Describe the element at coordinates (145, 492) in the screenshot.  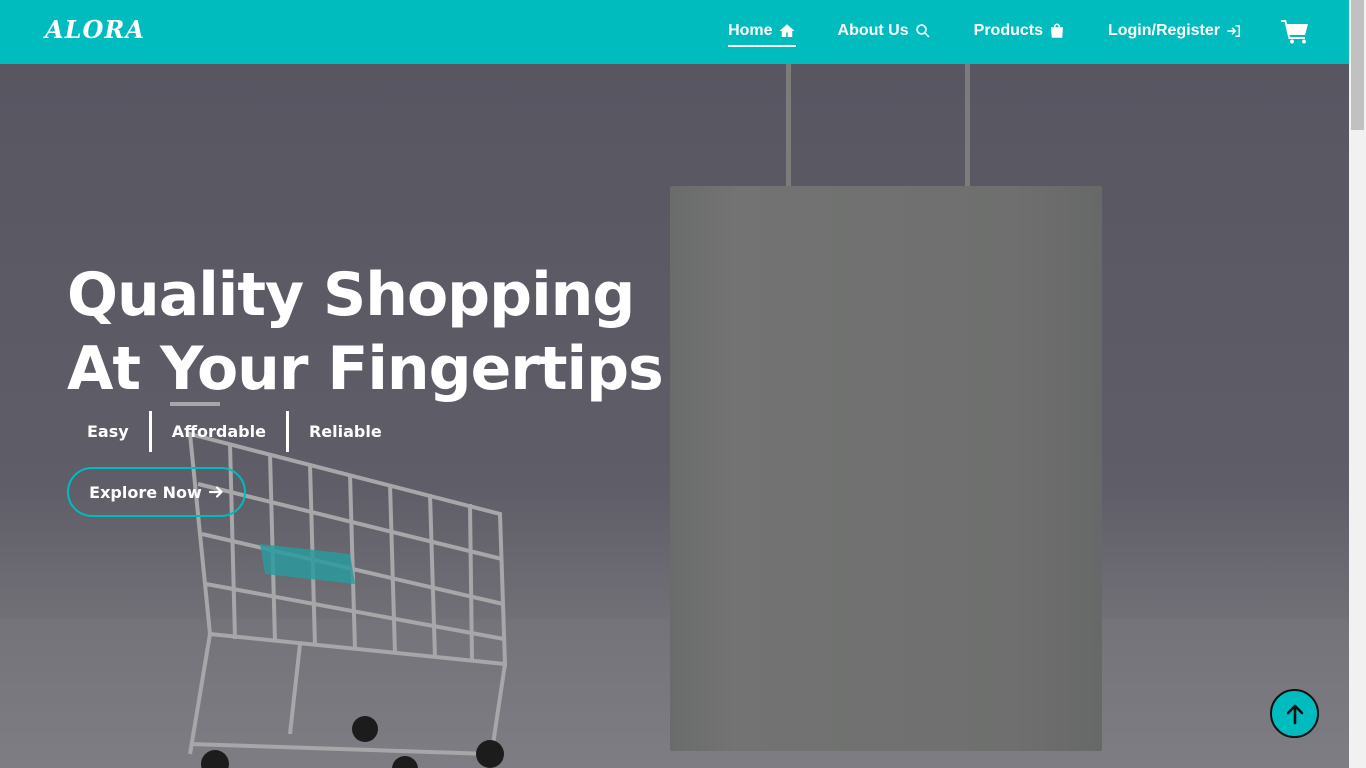
I see `explore-now-label: Explore Now` at that location.